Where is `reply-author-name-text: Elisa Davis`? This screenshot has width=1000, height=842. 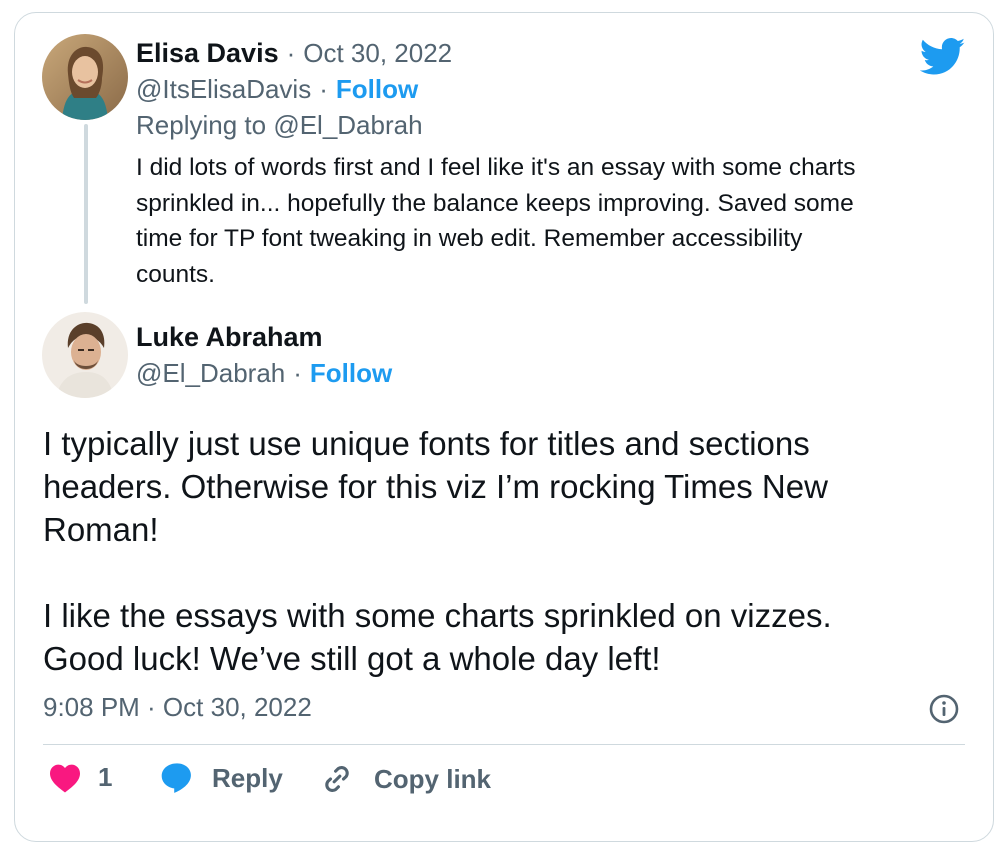
reply-author-name-text: Elisa Davis is located at coordinates (207, 53).